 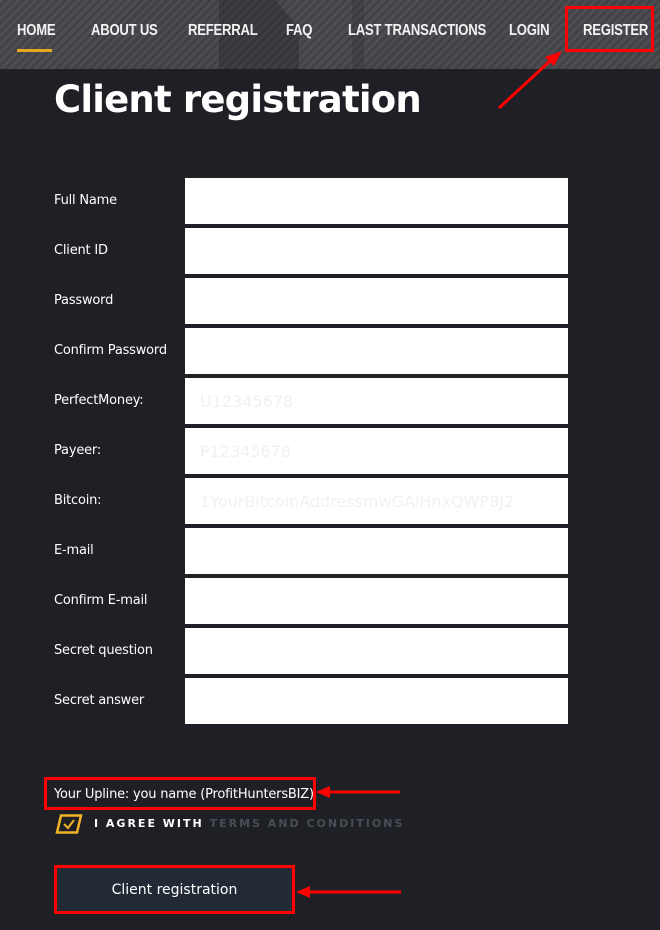 I want to click on secret-question-input, so click(x=376, y=651).